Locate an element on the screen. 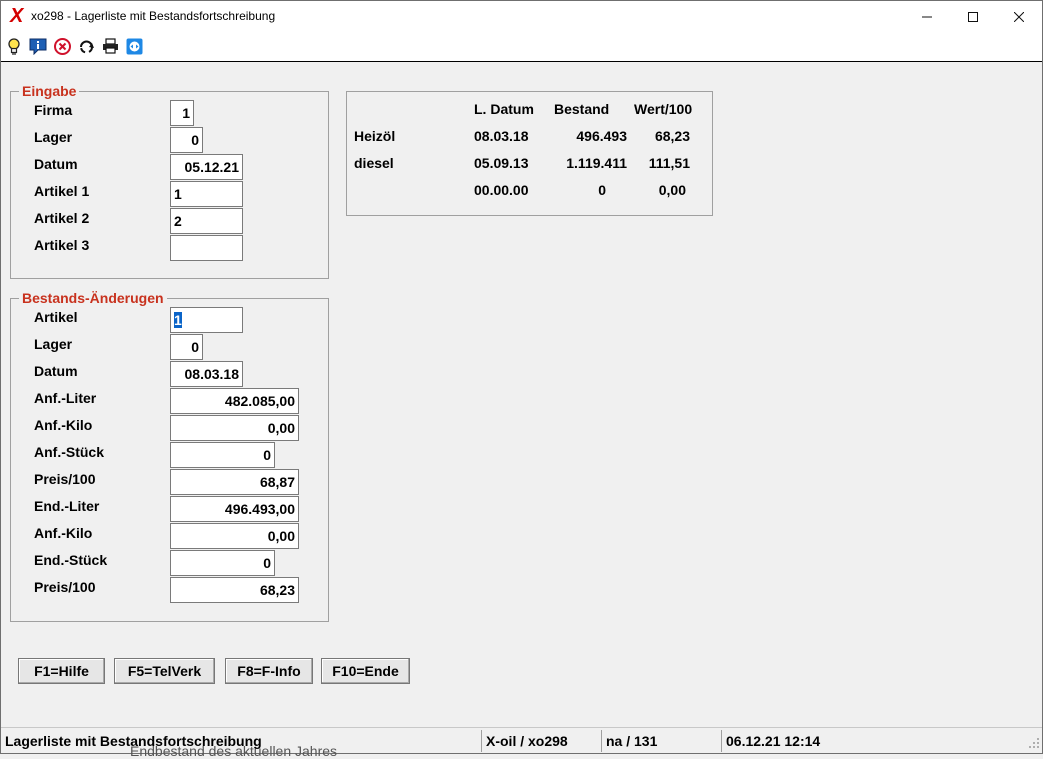 The image size is (1043, 759). status-app: X-oil / xo298 is located at coordinates (541, 741).